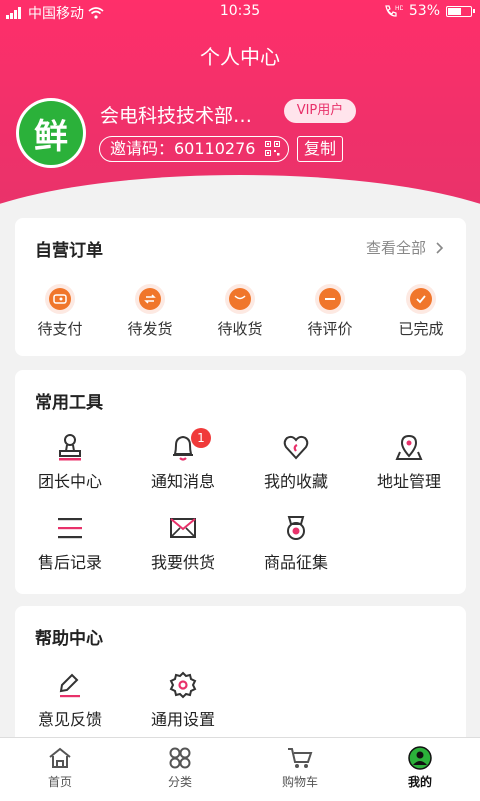 This screenshot has width=480, height=801. What do you see at coordinates (240, 769) in the screenshot?
I see `bottom-tab-bar: 首页 分类 购物车 我的` at bounding box center [240, 769].